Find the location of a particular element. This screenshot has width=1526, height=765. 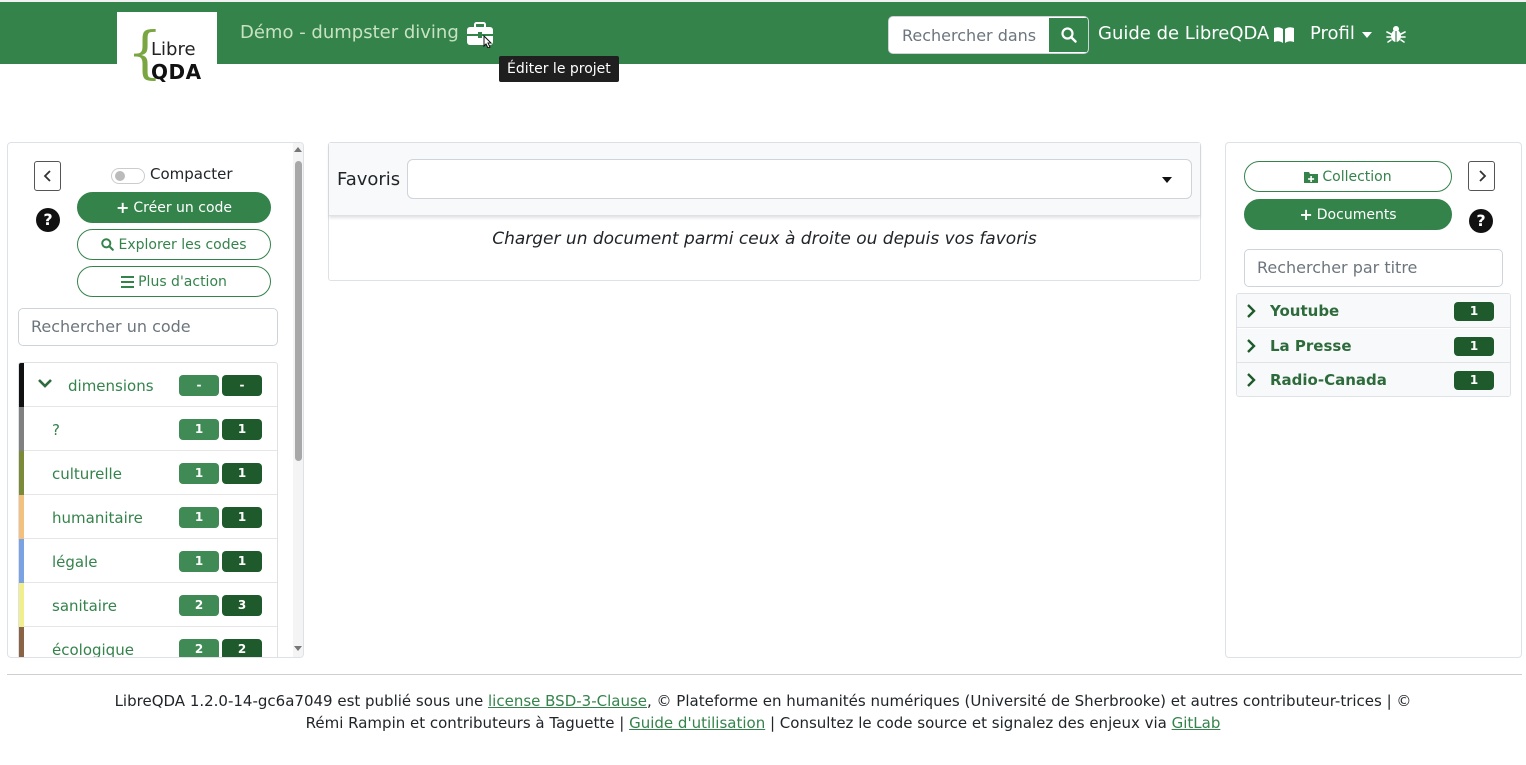

explore-codes-label: Explorer les codes is located at coordinates (182, 244).